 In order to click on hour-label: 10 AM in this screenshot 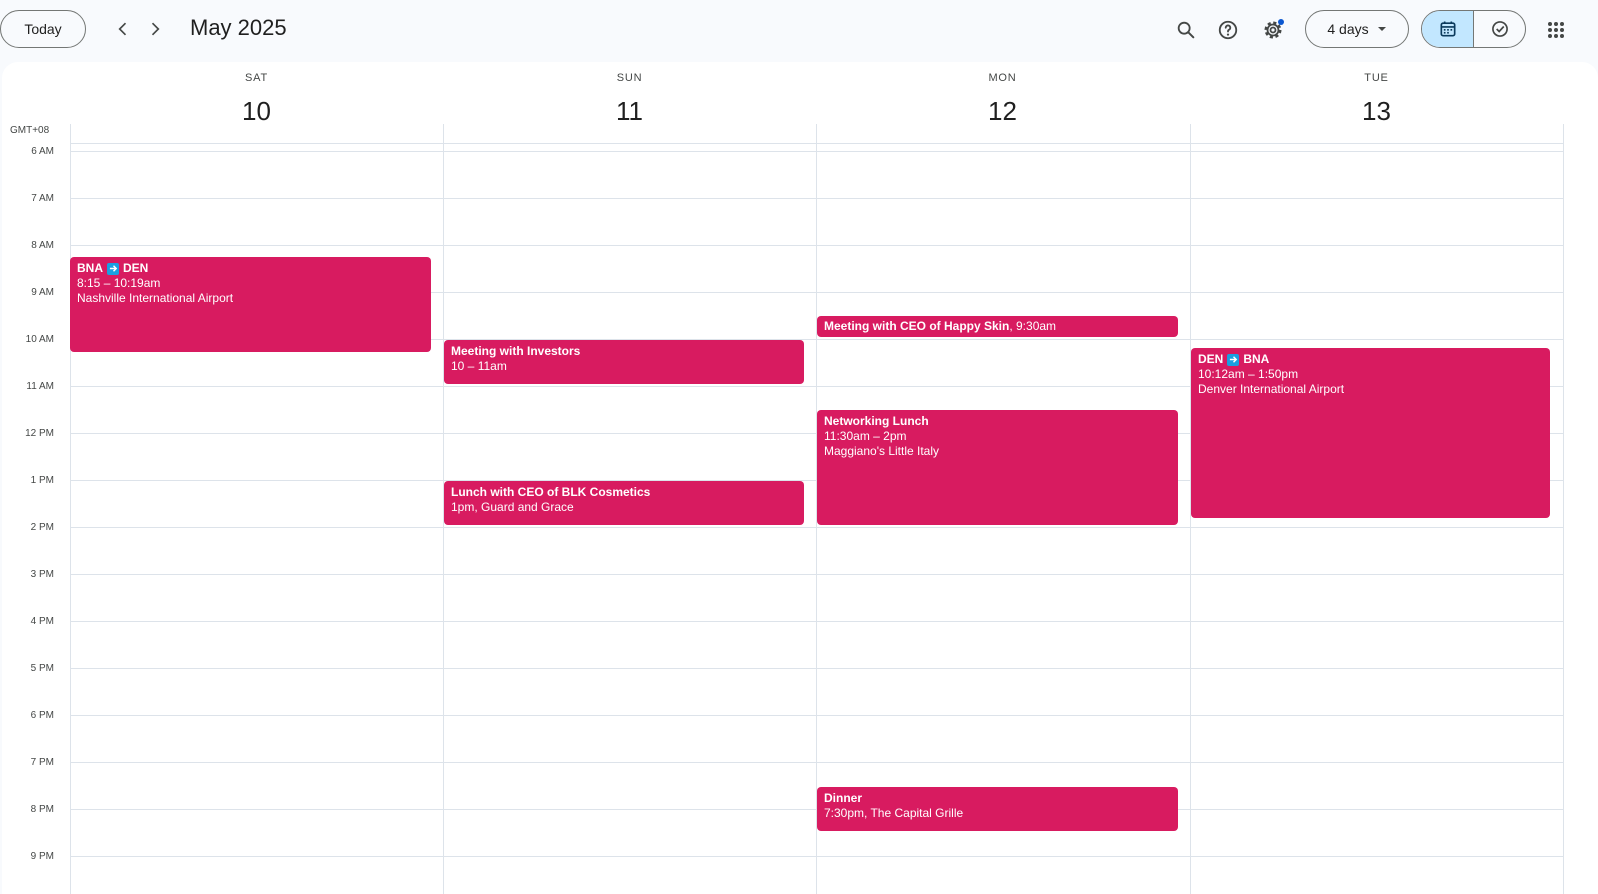, I will do `click(39, 339)`.